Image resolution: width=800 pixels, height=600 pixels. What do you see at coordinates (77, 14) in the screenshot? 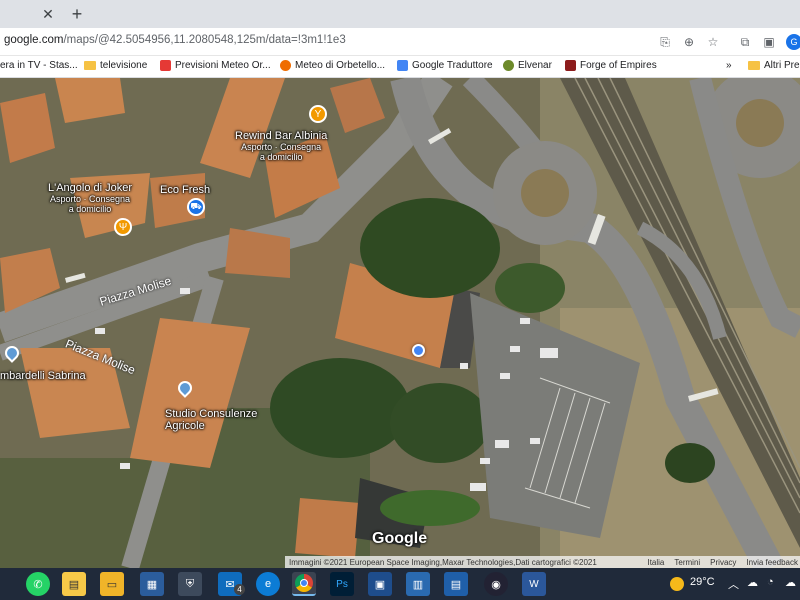
I see `new-tab-button: +` at bounding box center [77, 14].